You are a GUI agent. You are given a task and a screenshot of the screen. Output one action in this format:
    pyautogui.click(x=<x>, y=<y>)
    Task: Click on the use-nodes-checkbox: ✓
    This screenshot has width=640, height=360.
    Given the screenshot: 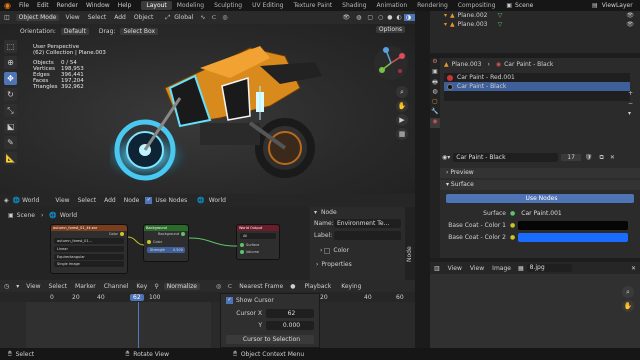 What is the action you would take?
    pyautogui.click(x=149, y=200)
    